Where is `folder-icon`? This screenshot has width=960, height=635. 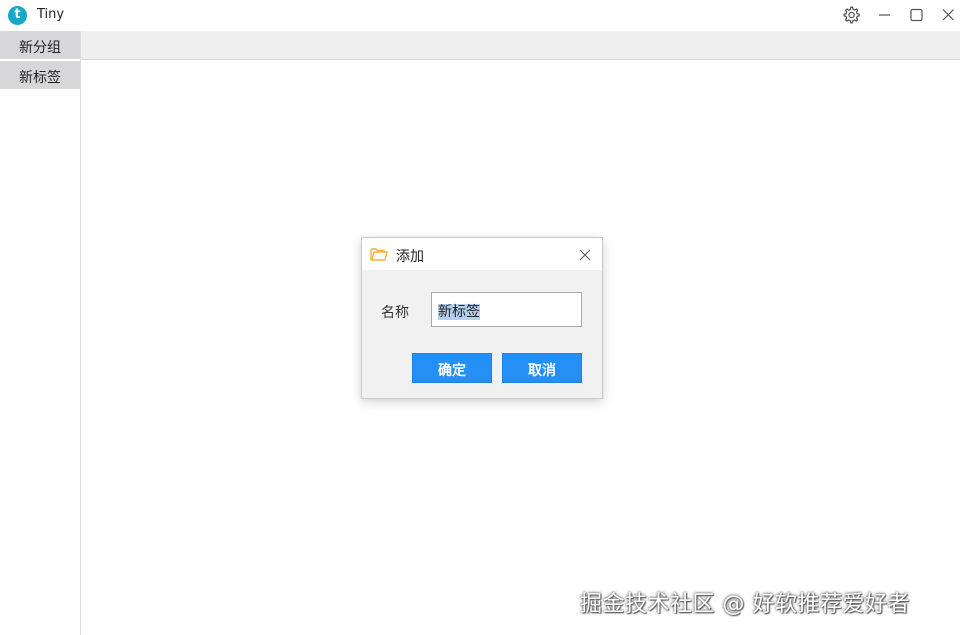
folder-icon is located at coordinates (379, 254).